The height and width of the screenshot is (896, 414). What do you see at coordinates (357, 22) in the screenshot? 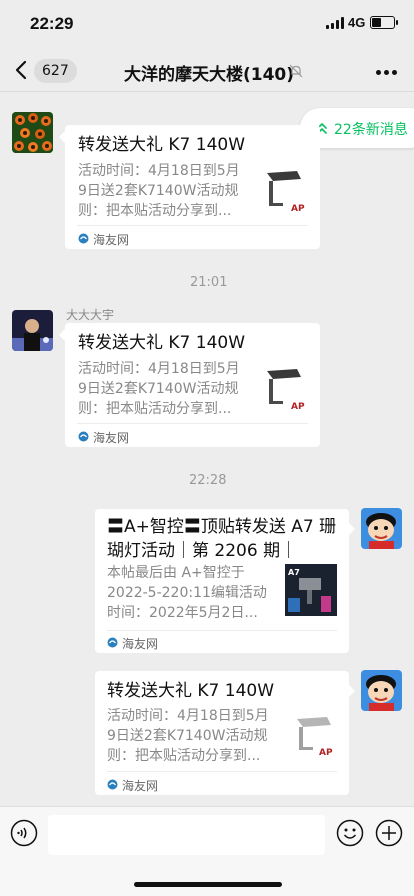
I see `network-type: 4G` at bounding box center [357, 22].